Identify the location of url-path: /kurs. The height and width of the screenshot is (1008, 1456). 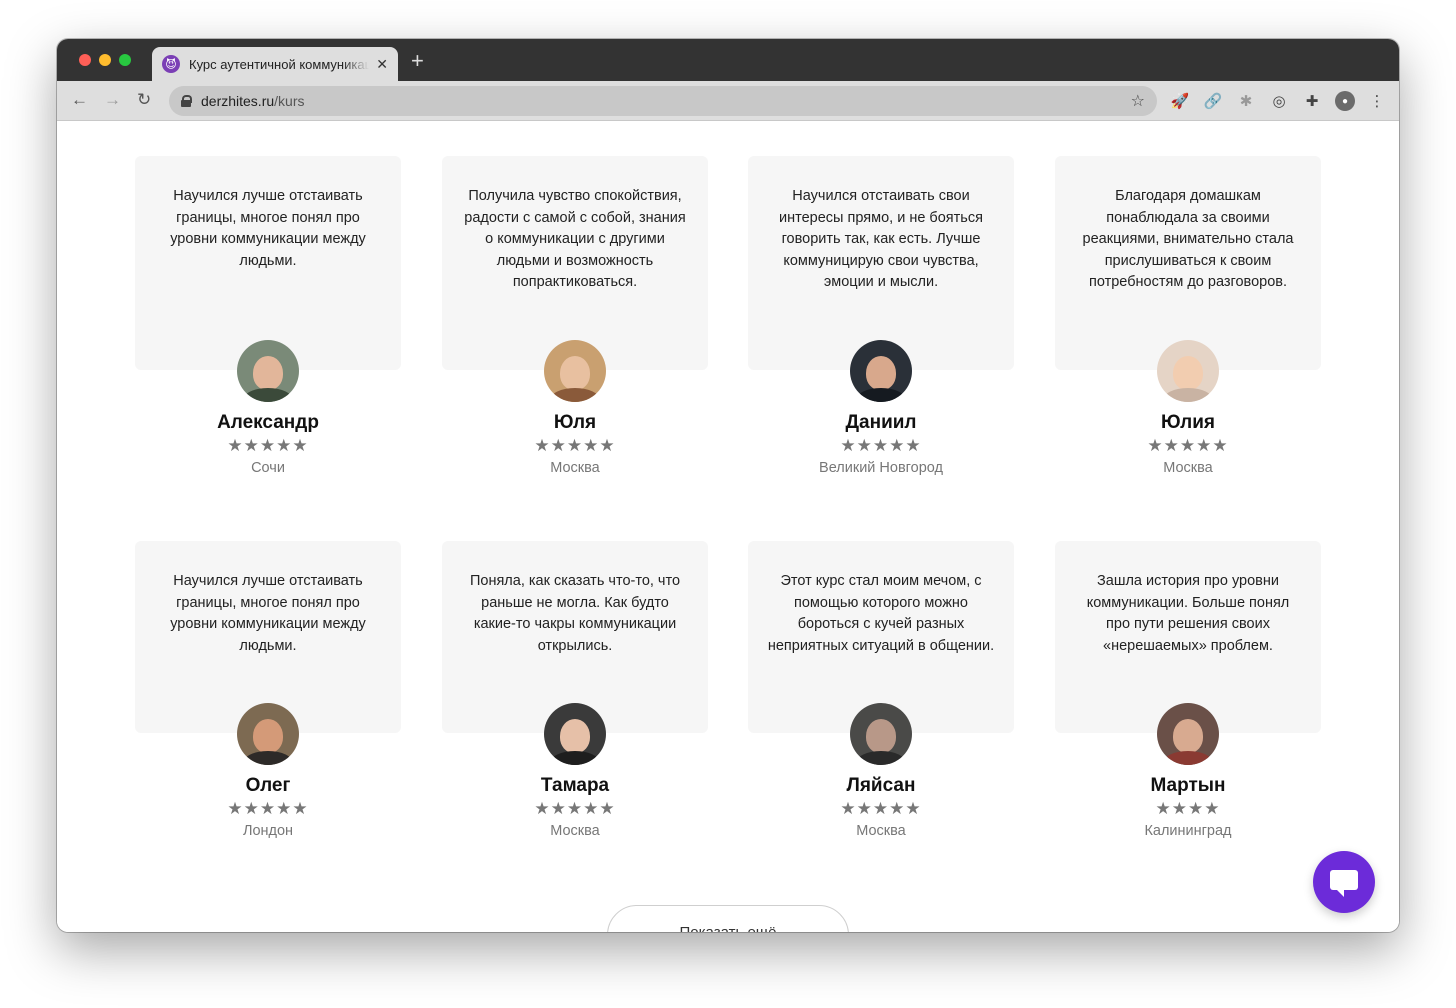
(289, 101).